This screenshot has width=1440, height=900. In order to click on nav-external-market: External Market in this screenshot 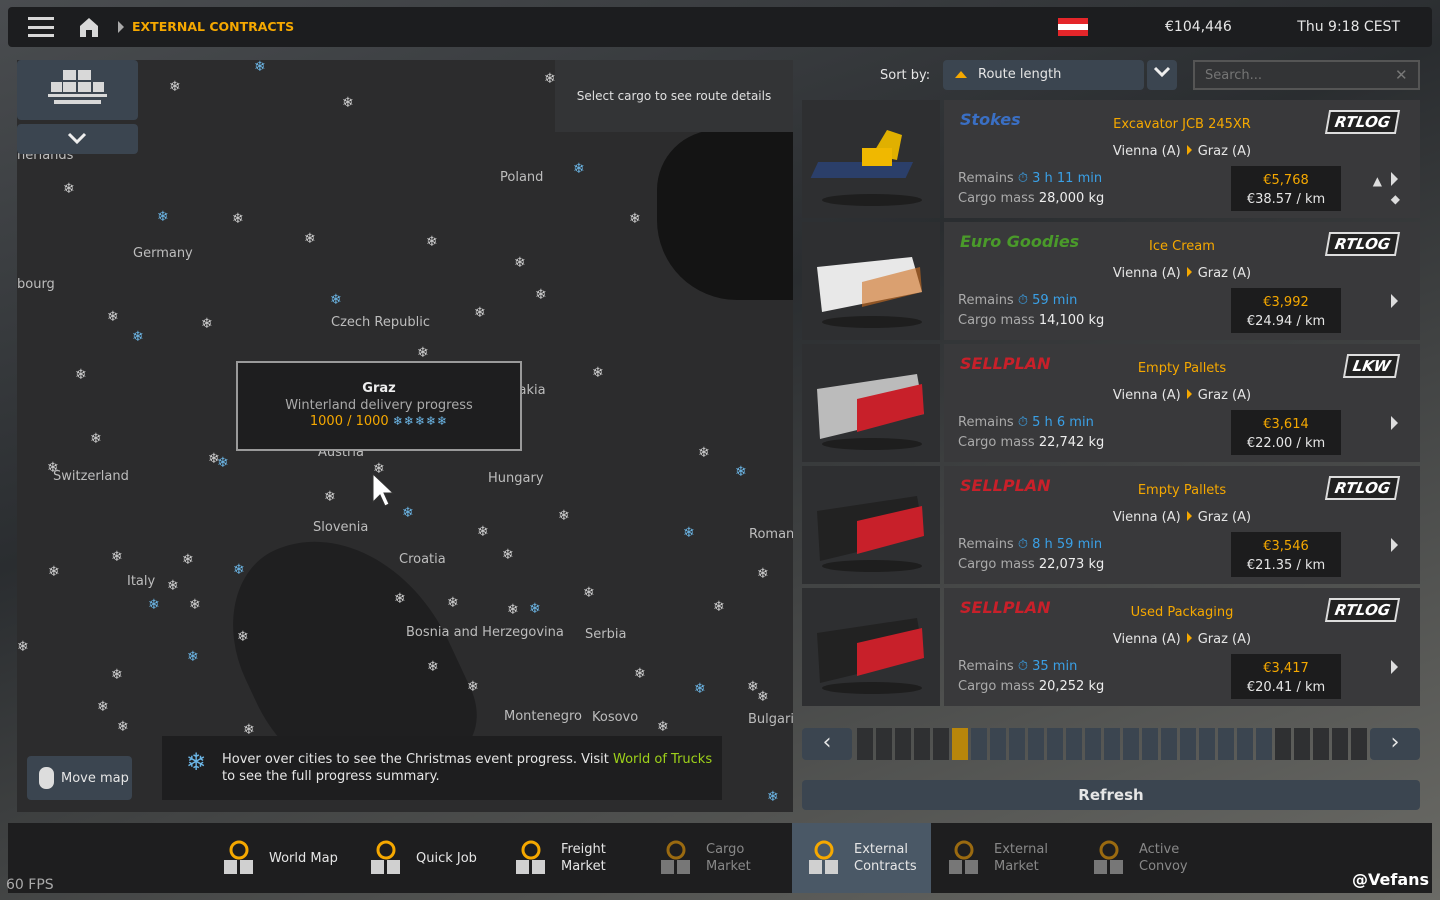, I will do `click(997, 858)`.